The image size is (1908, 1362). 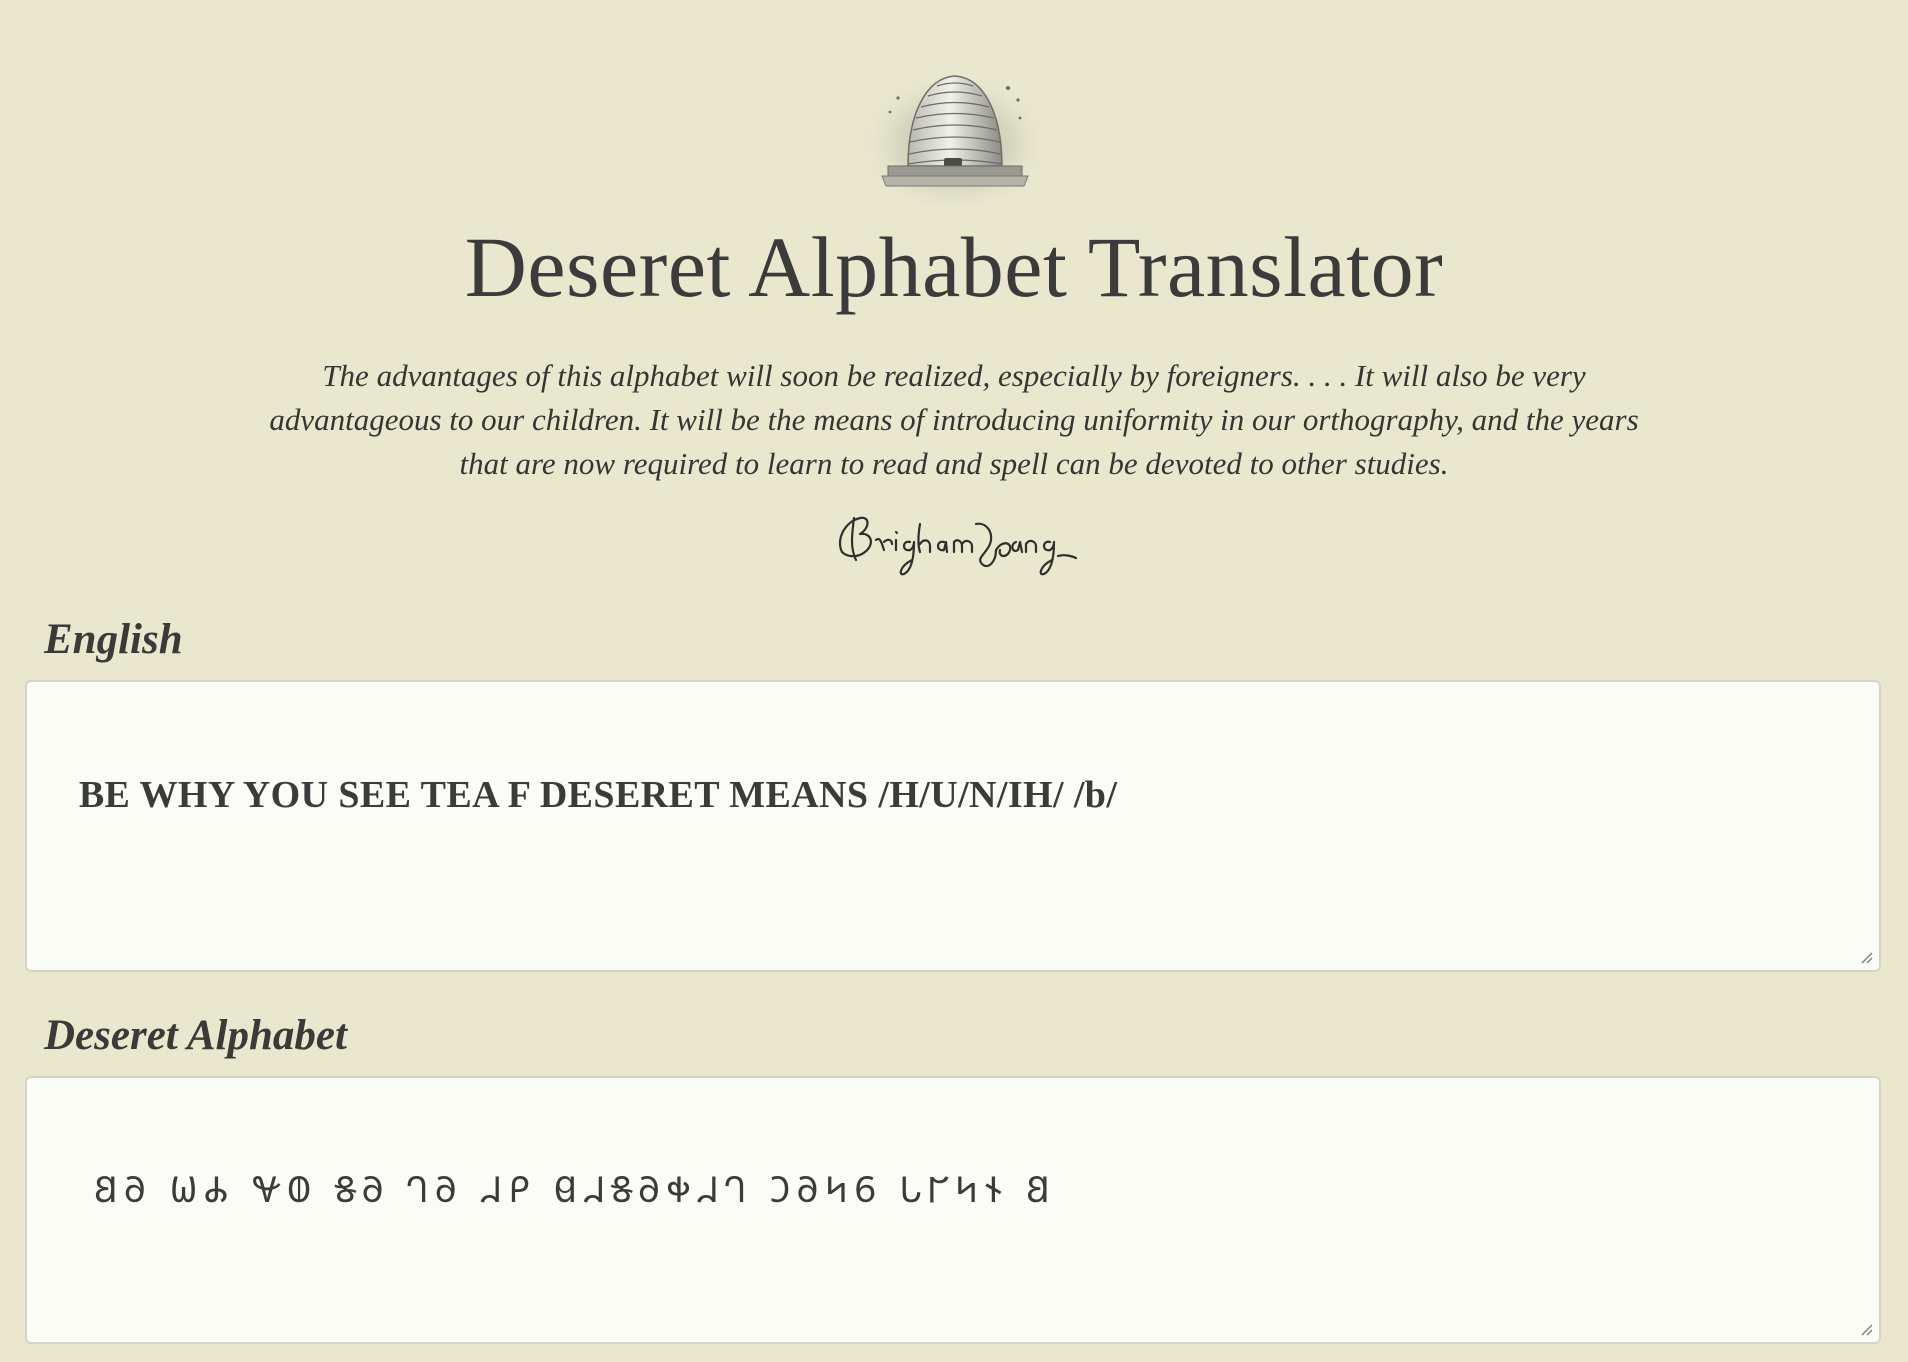 I want to click on page-title: Deseret Alphabet Translator, so click(x=954, y=267).